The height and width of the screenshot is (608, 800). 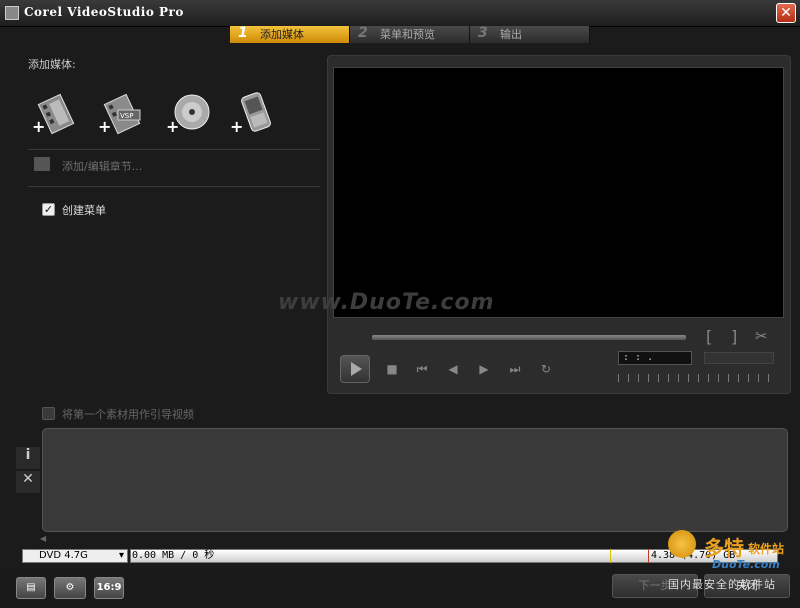 I want to click on add-vsp-button: VSP +, so click(x=120, y=114).